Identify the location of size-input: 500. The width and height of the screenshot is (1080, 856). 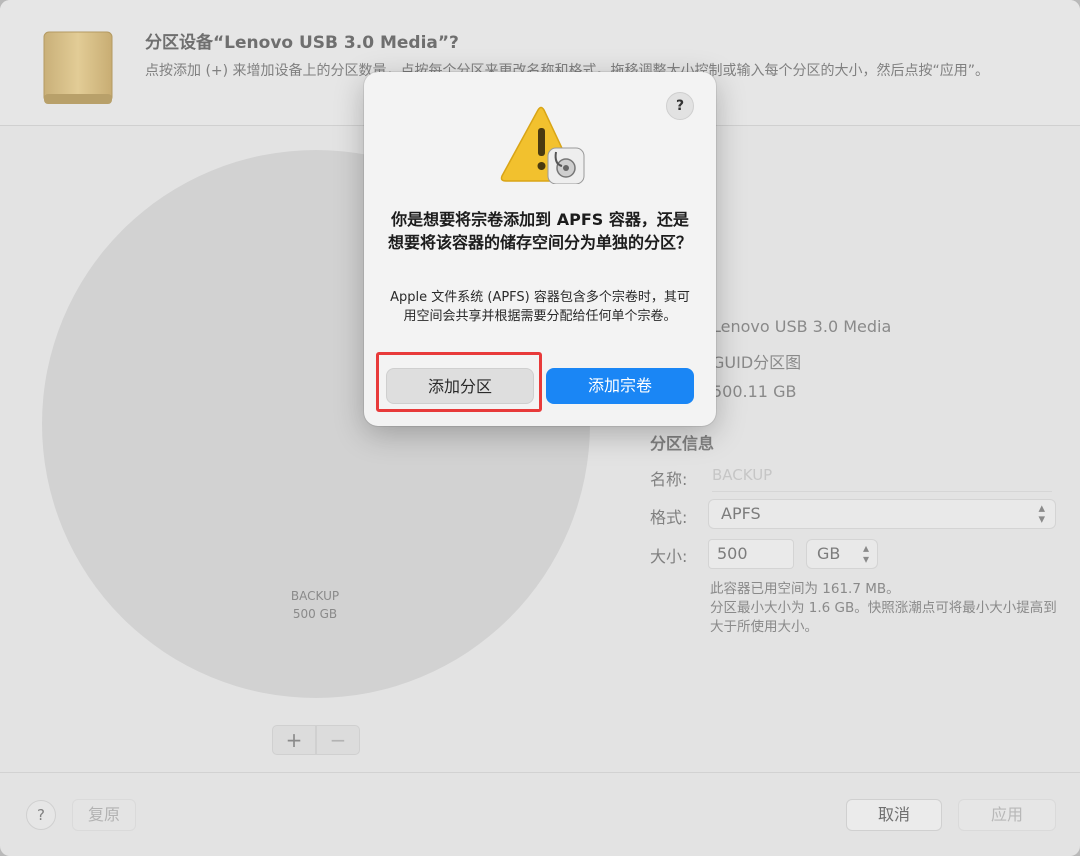
(751, 554).